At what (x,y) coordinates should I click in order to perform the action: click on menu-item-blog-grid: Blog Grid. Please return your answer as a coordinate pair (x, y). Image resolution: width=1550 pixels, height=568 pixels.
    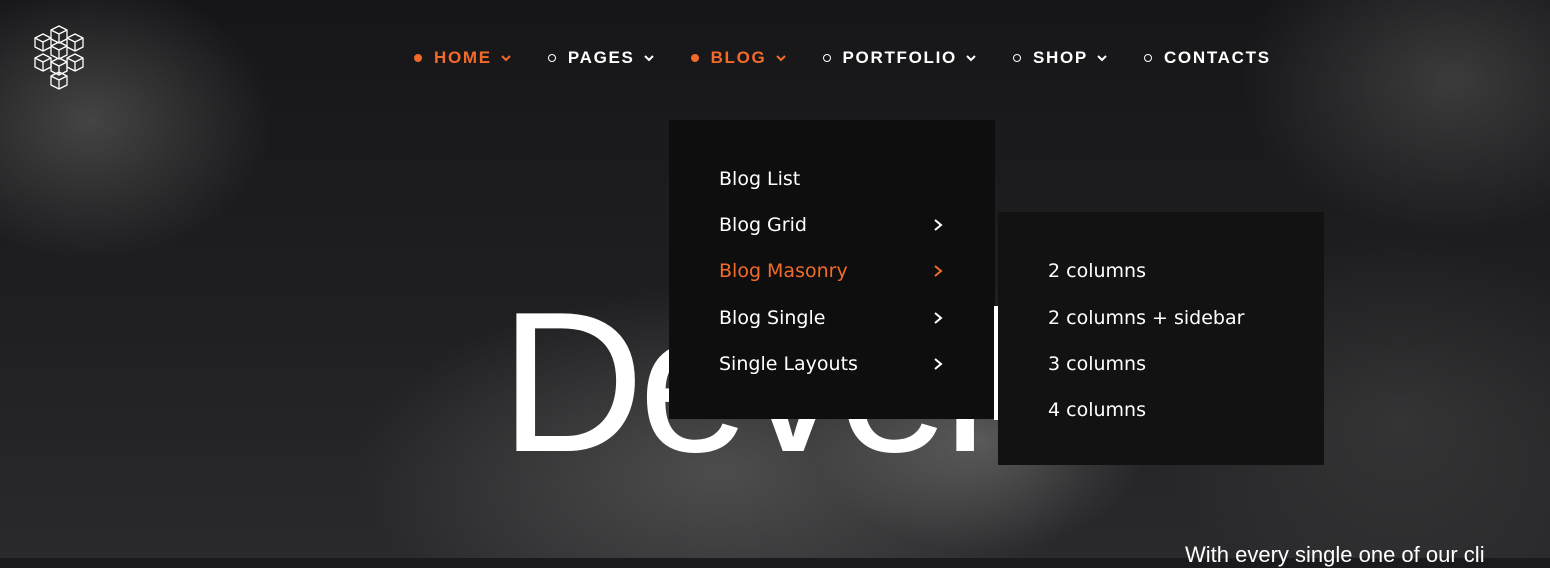
    Looking at the image, I should click on (832, 225).